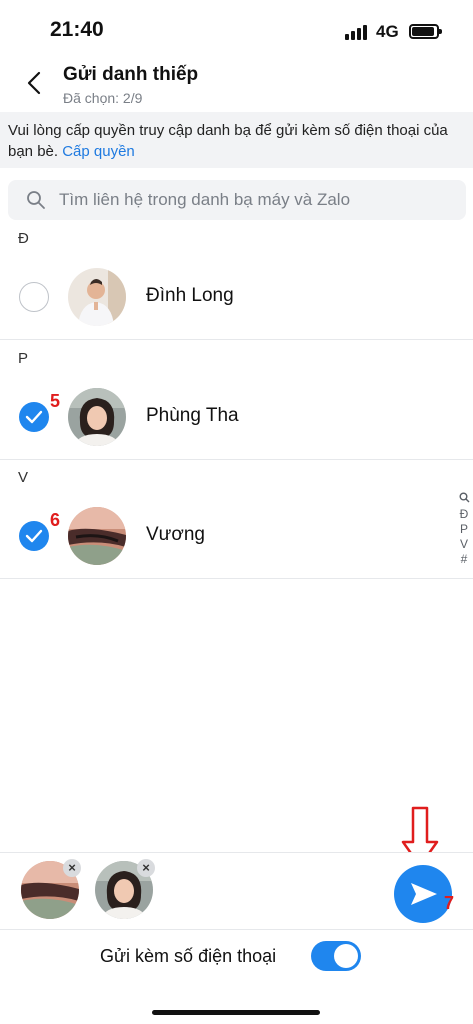  Describe the element at coordinates (236, 28) in the screenshot. I see `status-bar: 21:40 4G` at that location.